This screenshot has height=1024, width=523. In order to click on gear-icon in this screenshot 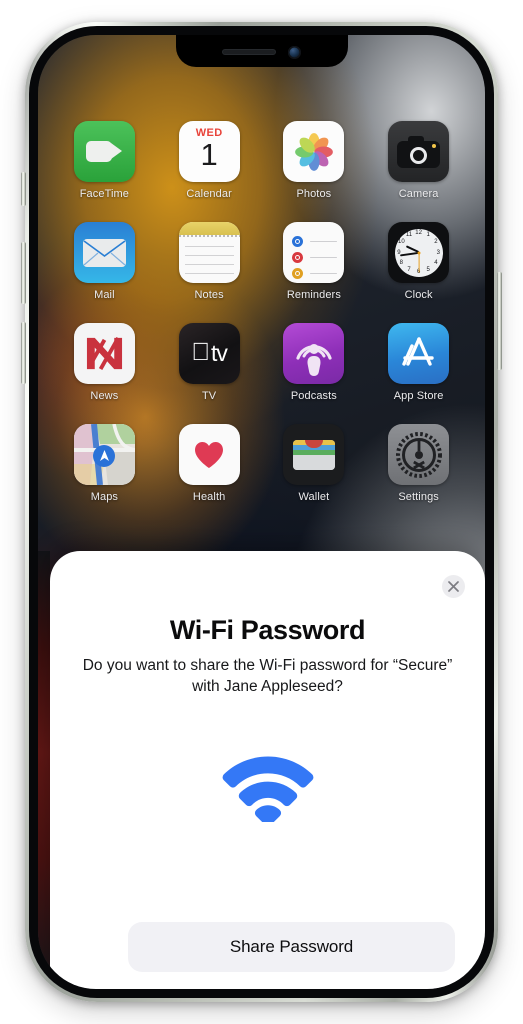, I will do `click(418, 454)`.